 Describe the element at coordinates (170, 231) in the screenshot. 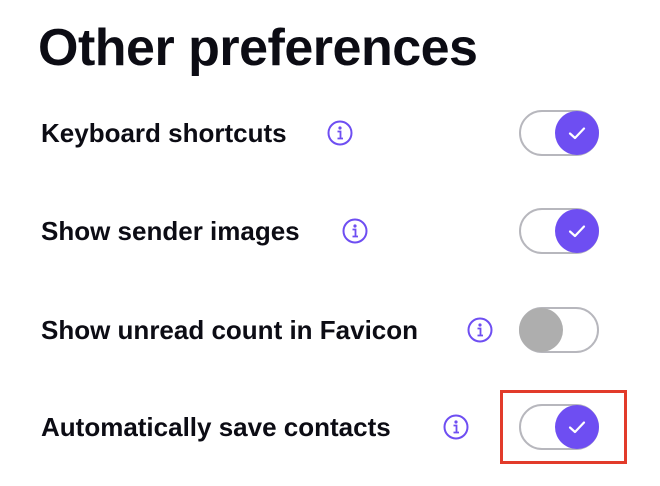

I see `preference-label: Show sender images` at that location.